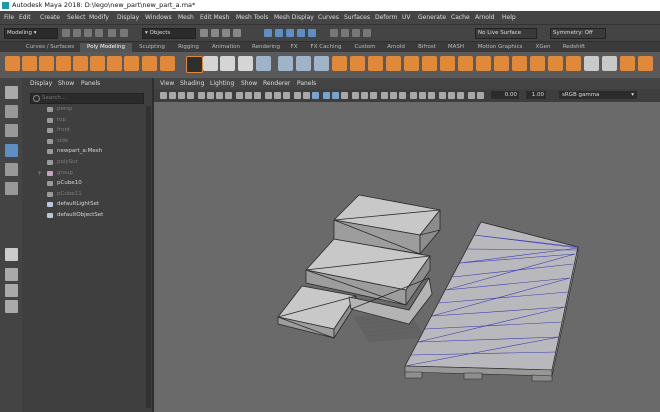 The image size is (660, 412). I want to click on exposure-field: 0.00, so click(505, 95).